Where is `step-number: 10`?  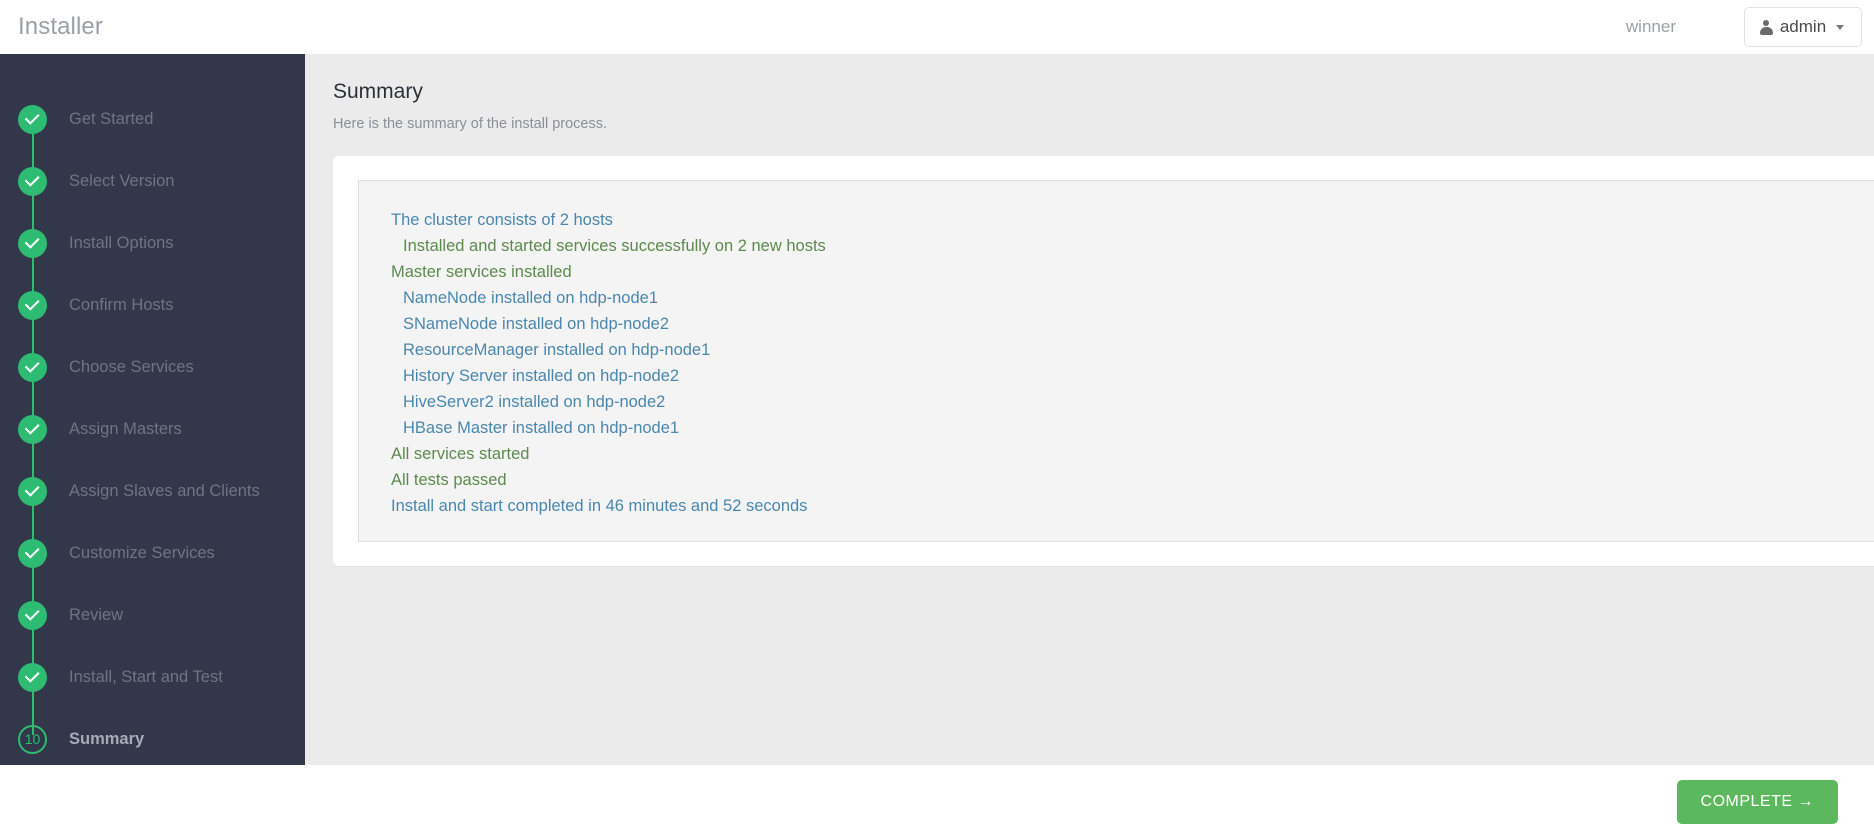
step-number: 10 is located at coordinates (32, 739).